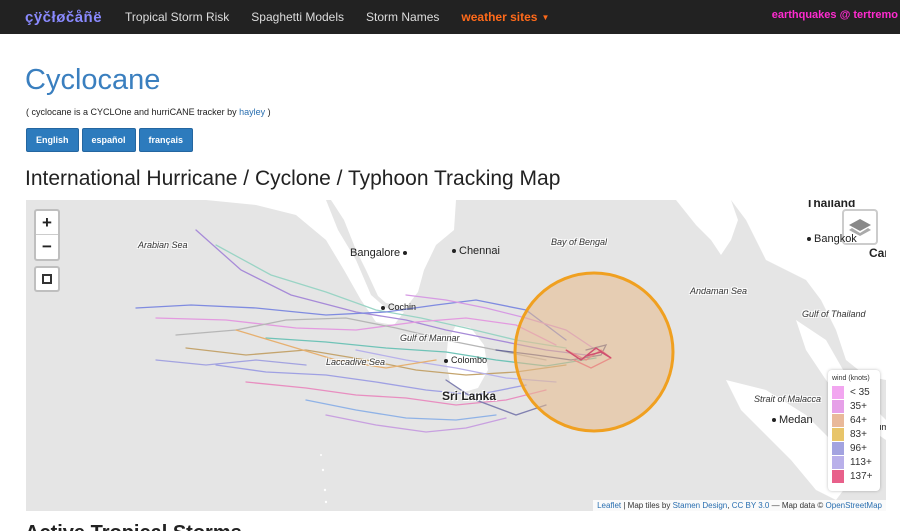 The height and width of the screenshot is (531, 900). I want to click on label-arabian-sea: Arabian Sea, so click(163, 245).